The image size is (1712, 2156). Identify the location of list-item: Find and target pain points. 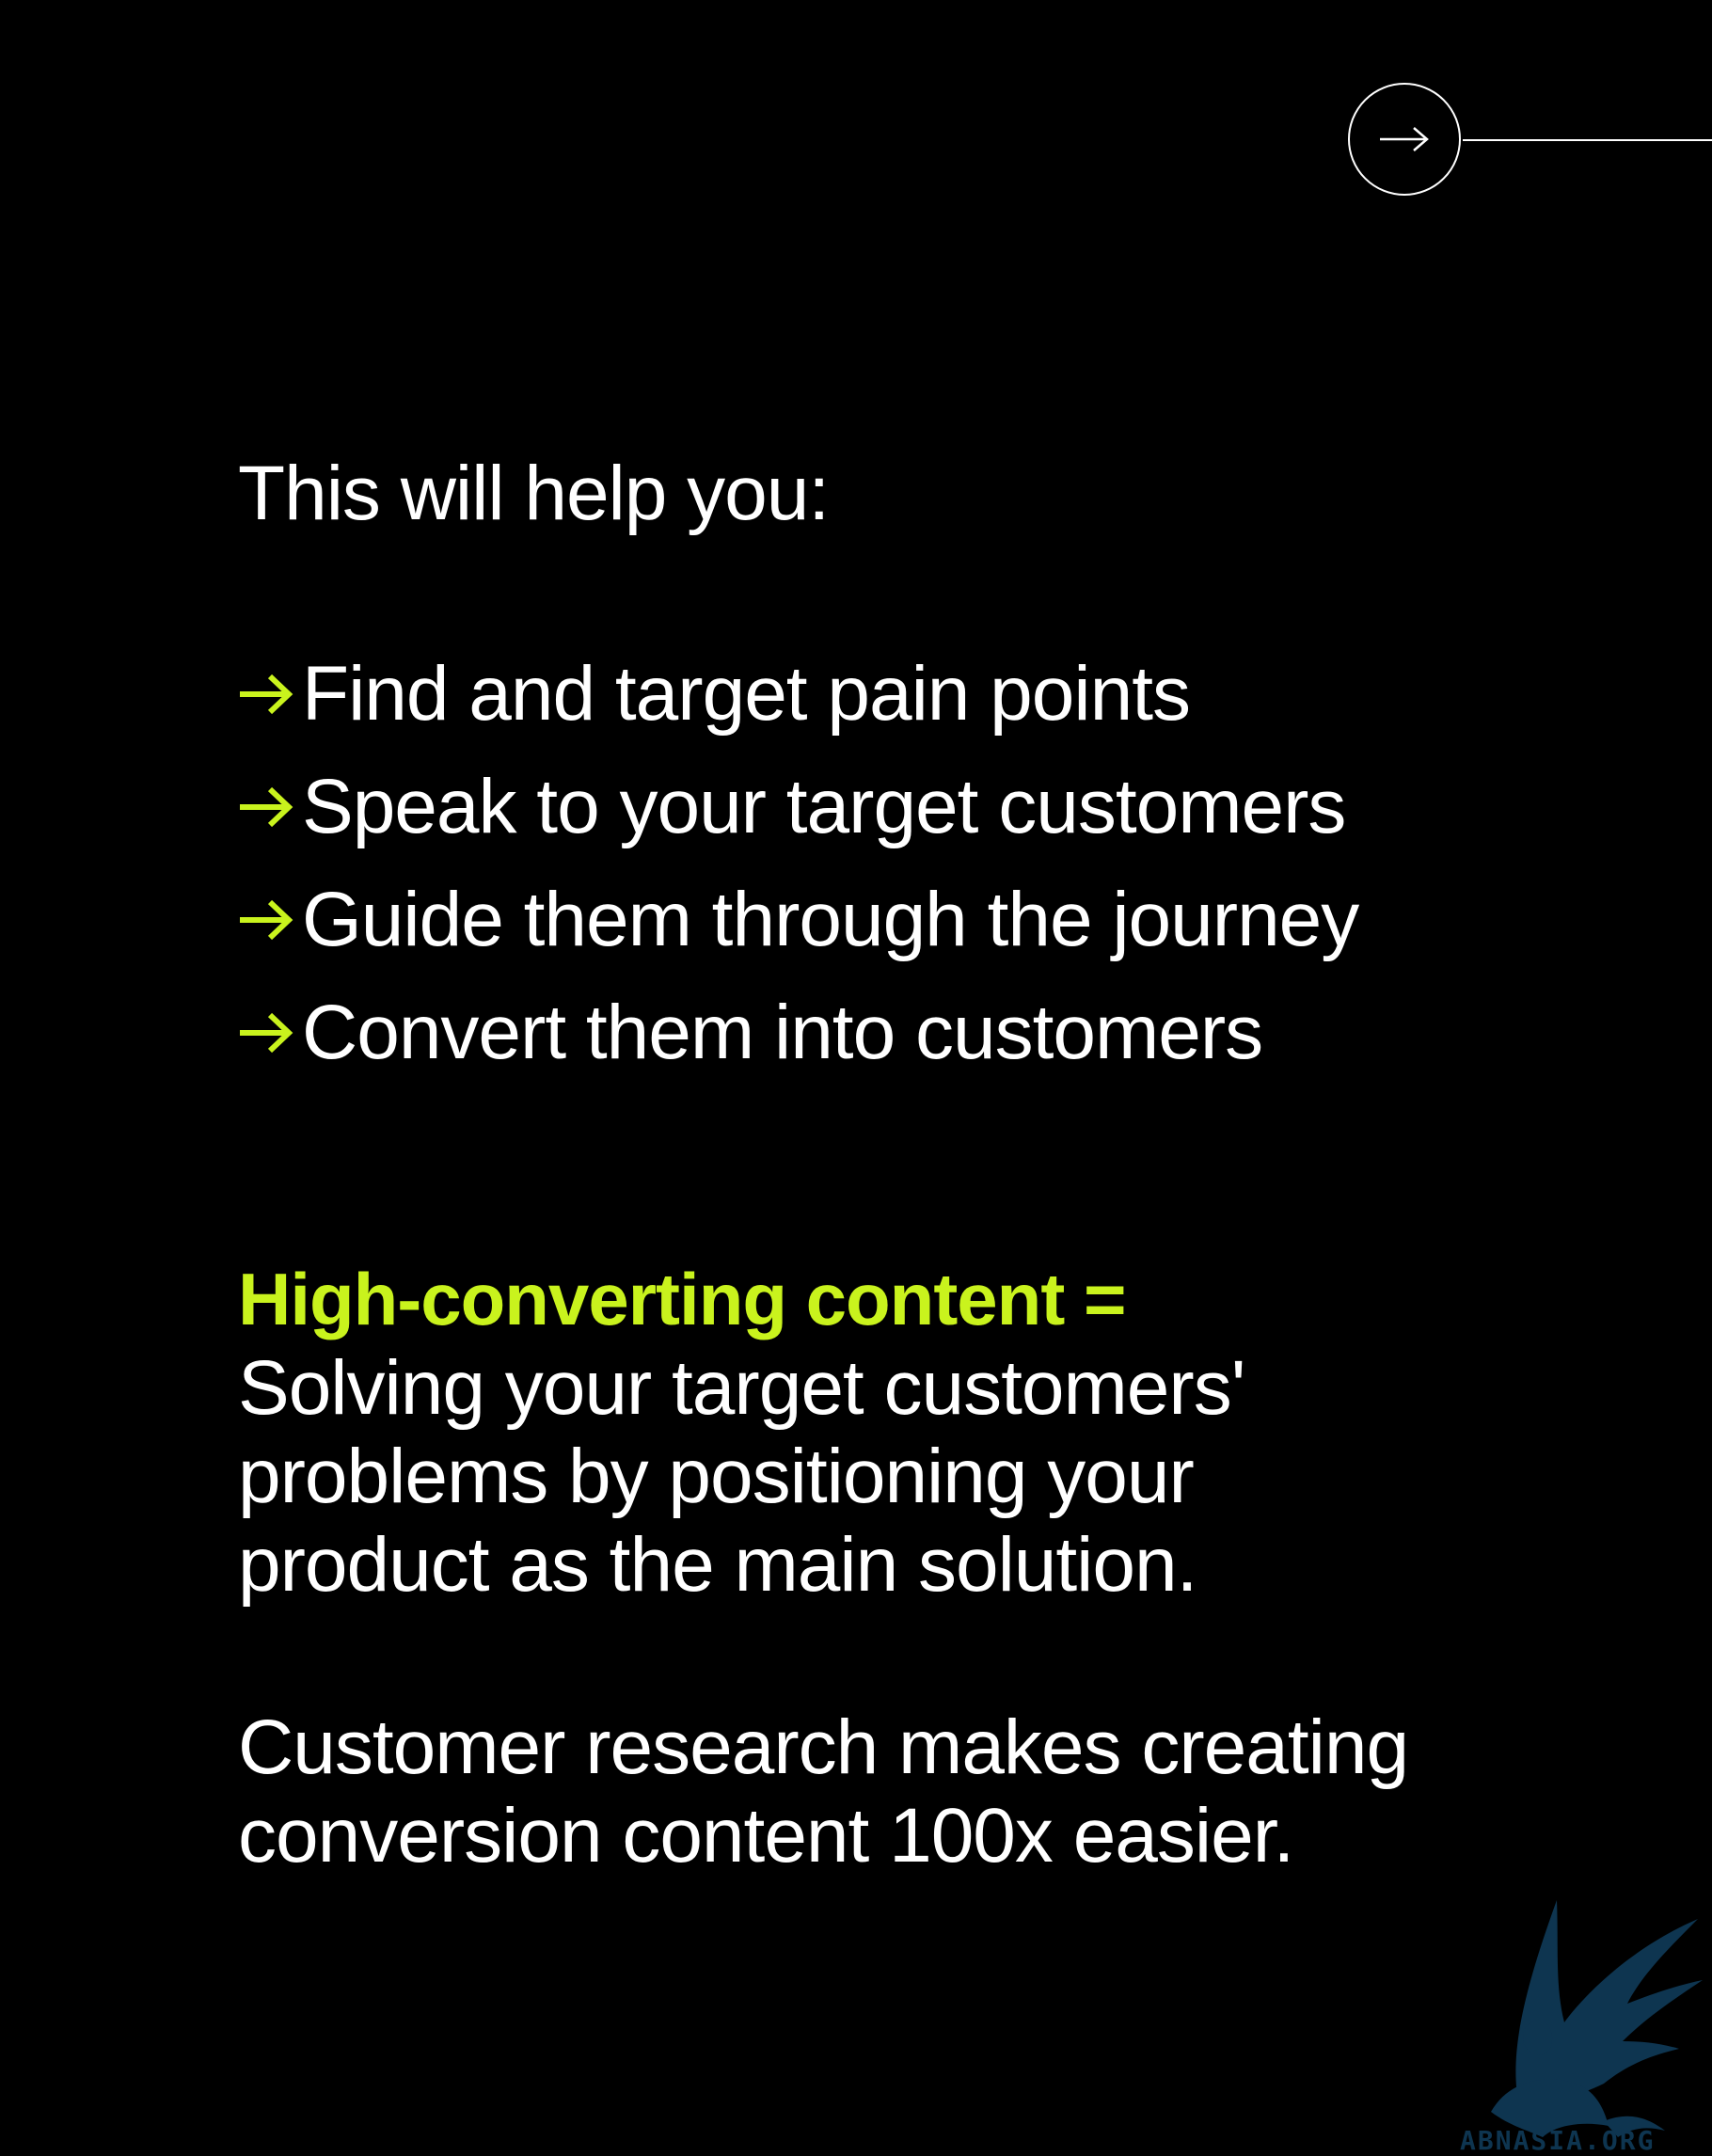
(896, 694).